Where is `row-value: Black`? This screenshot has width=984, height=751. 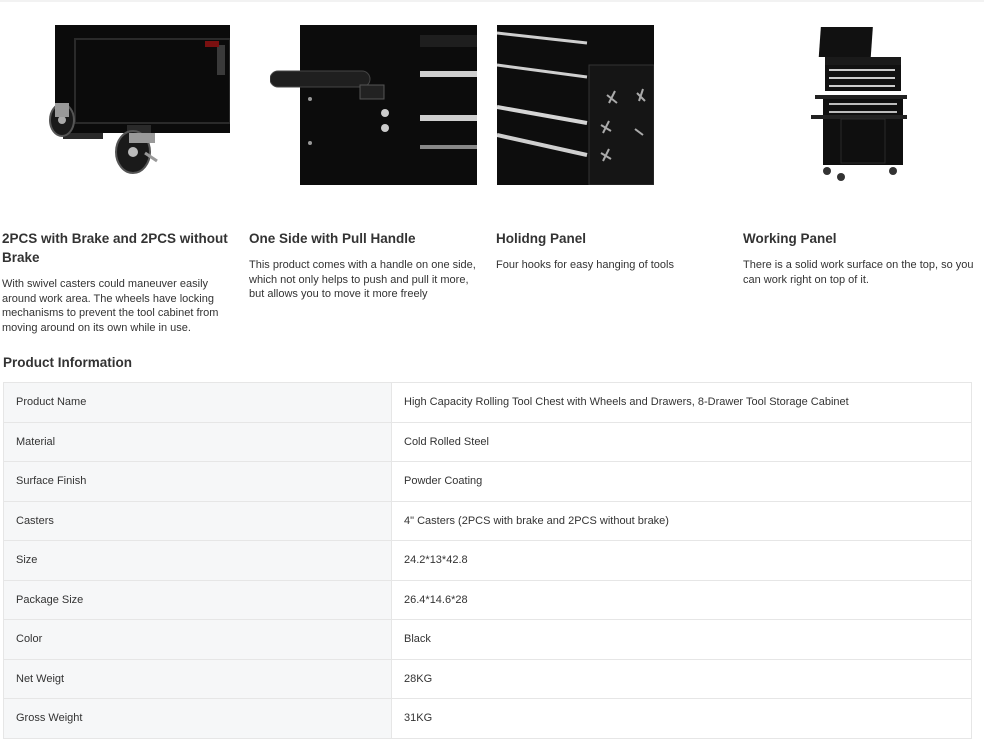
row-value: Black is located at coordinates (681, 639).